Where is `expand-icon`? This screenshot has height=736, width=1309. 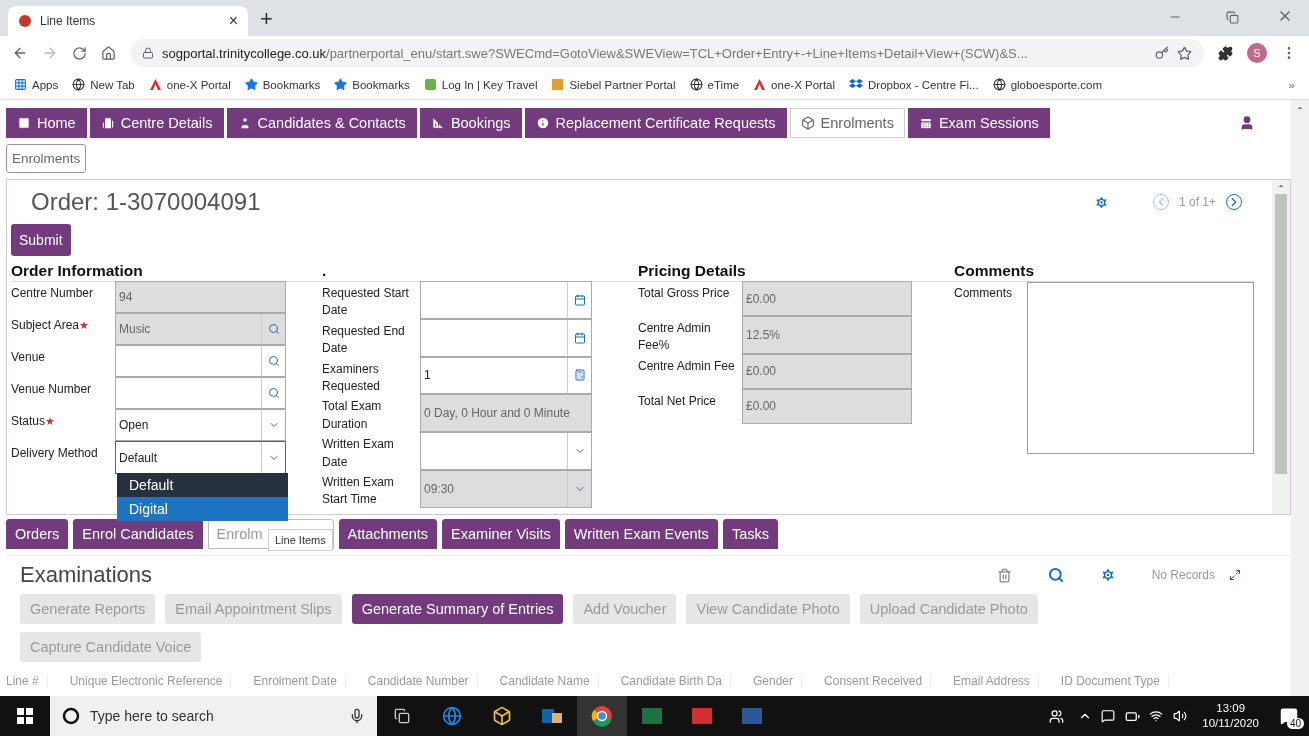
expand-icon is located at coordinates (1235, 575).